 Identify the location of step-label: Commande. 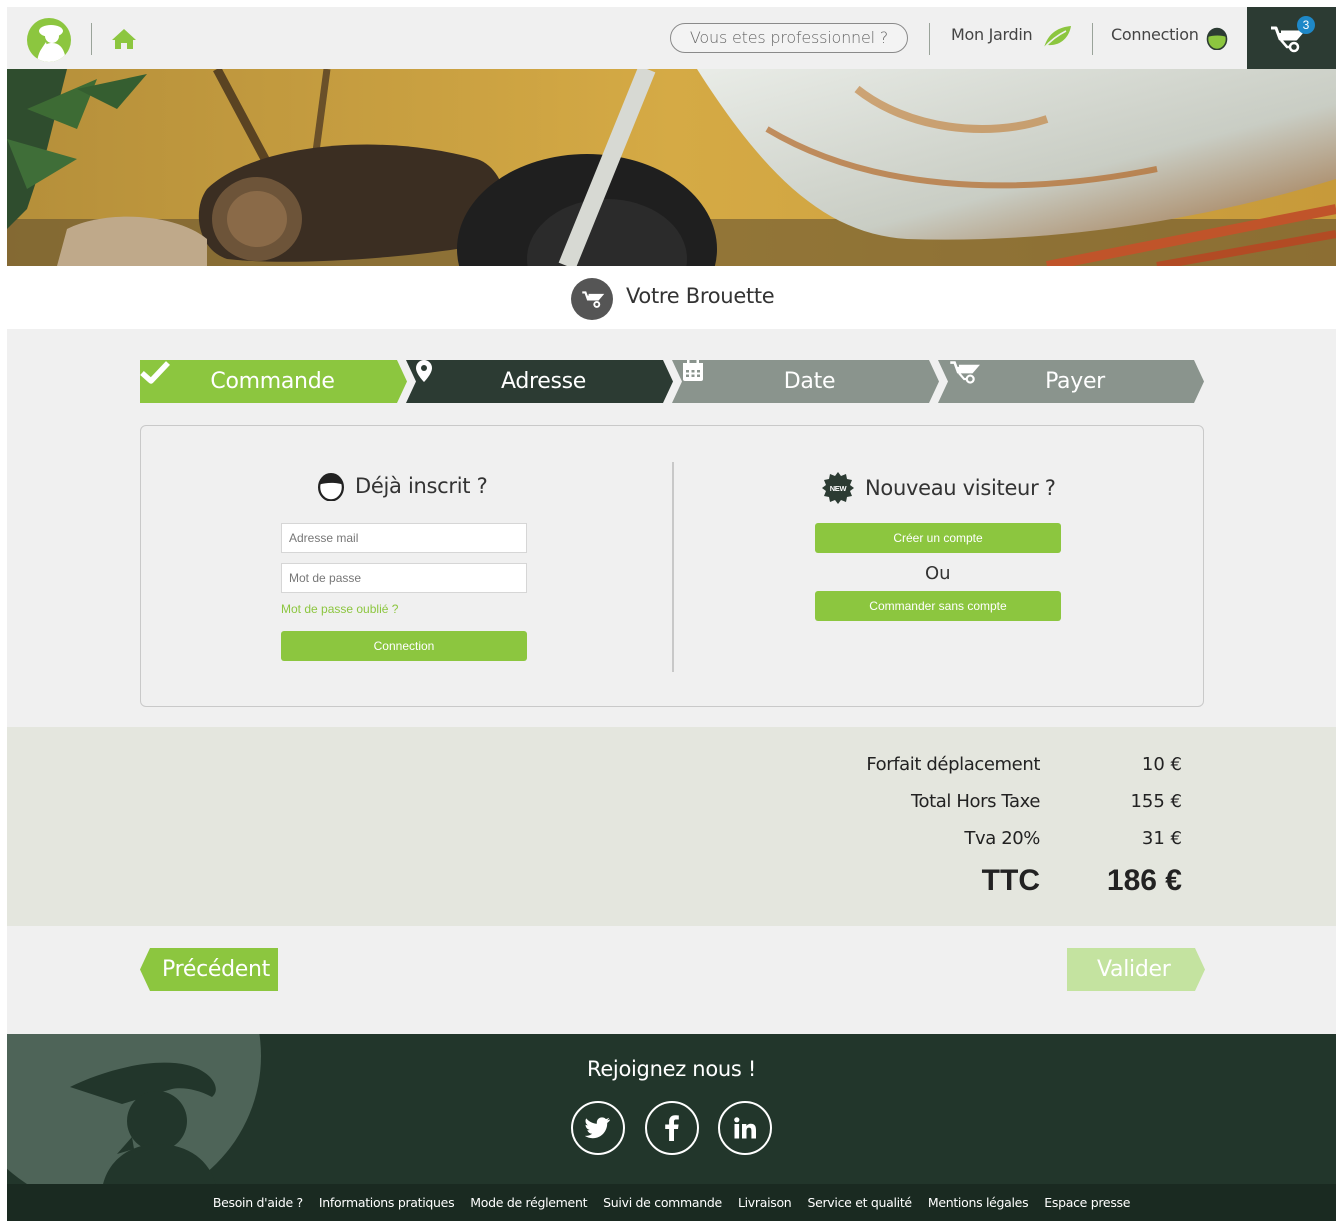
(272, 381).